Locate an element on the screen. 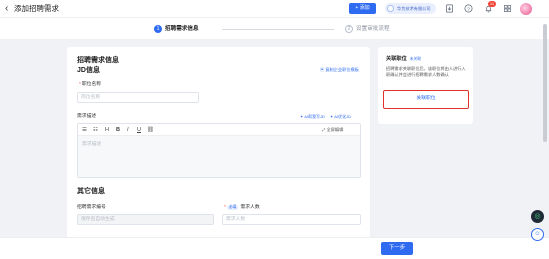 This screenshot has width=549, height=259. next-button: 下一步 is located at coordinates (397, 248).